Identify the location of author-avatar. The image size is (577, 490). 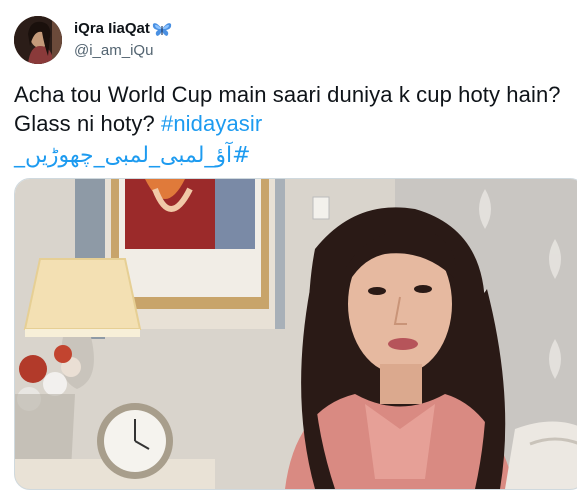
(38, 40).